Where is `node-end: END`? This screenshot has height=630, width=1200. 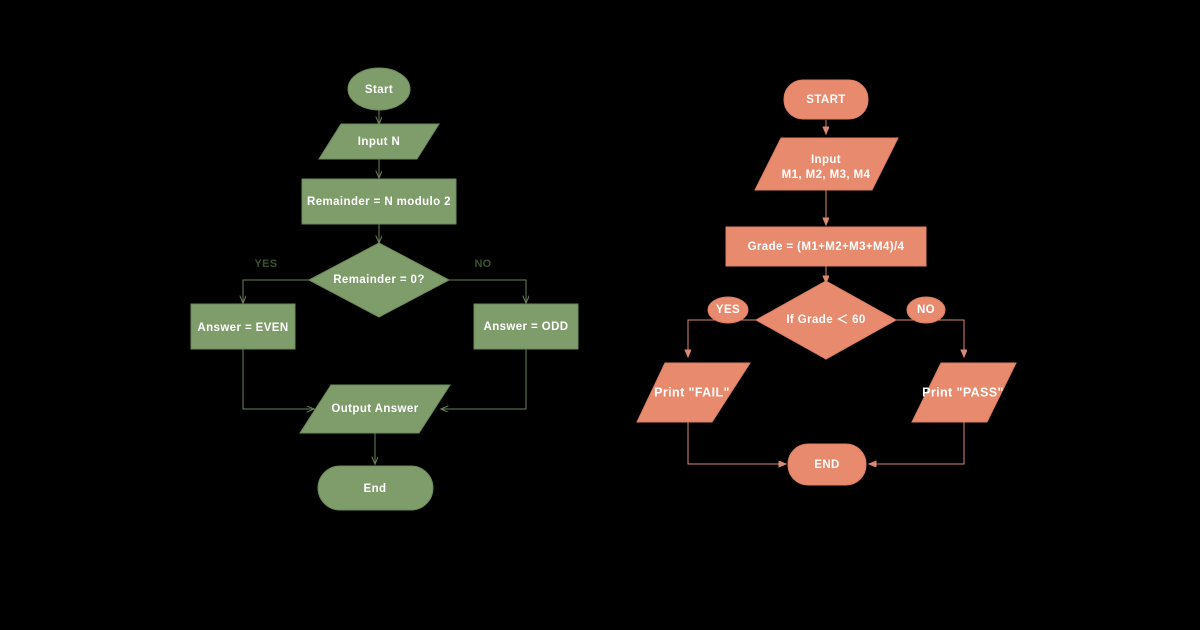 node-end: END is located at coordinates (827, 464).